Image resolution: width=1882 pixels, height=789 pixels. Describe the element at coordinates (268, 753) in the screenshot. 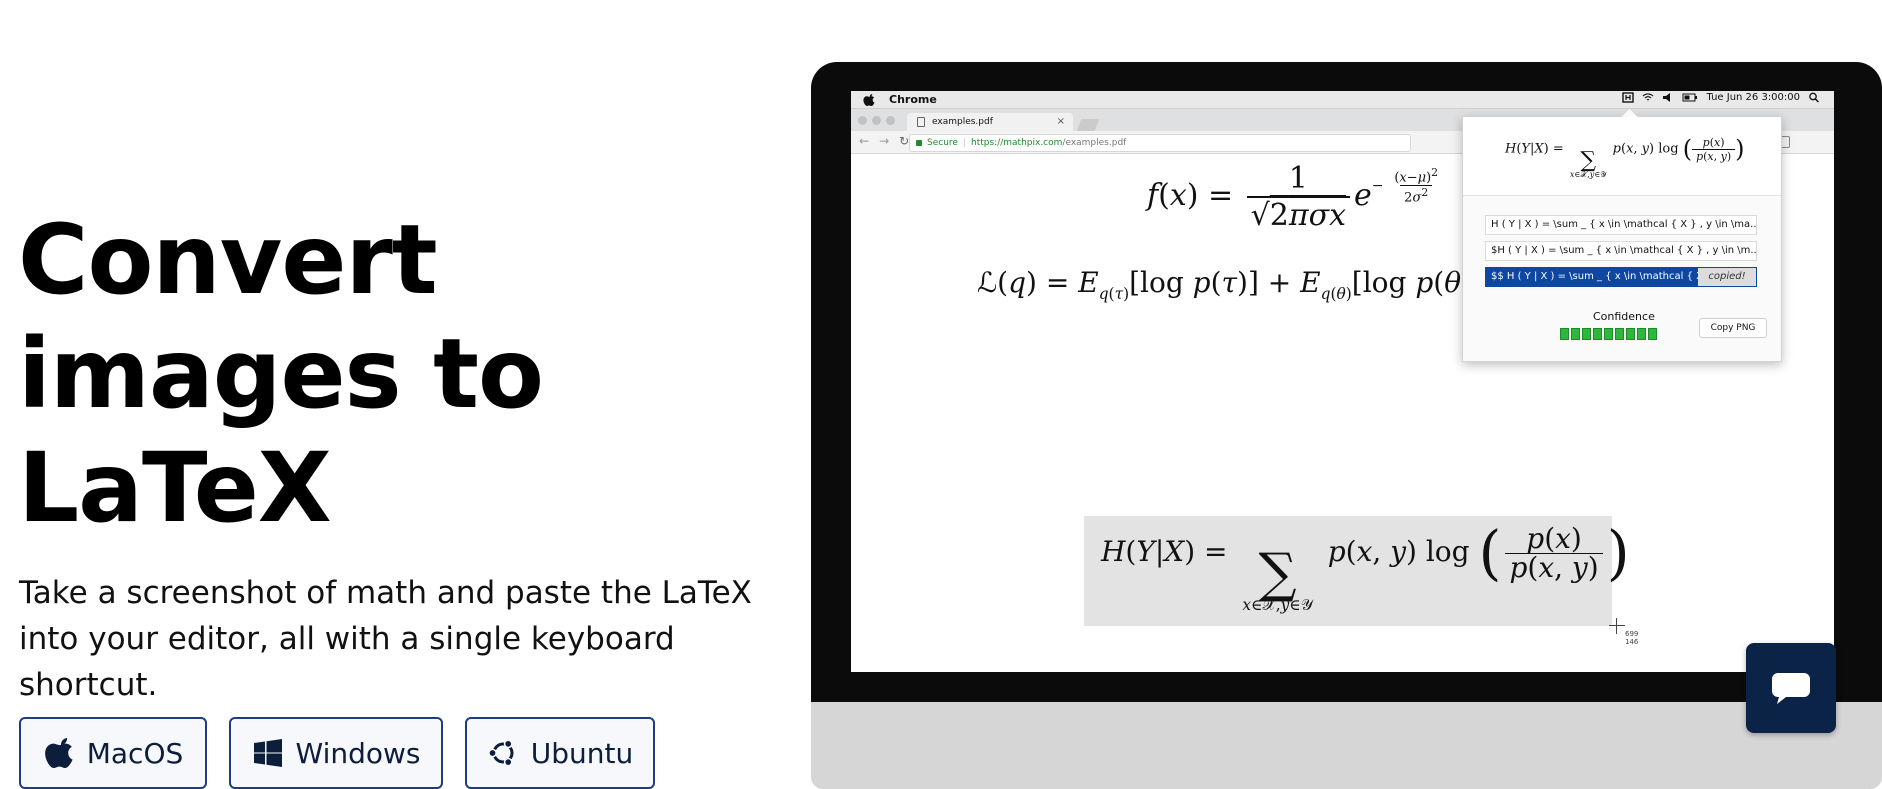

I see `windows-icon` at that location.